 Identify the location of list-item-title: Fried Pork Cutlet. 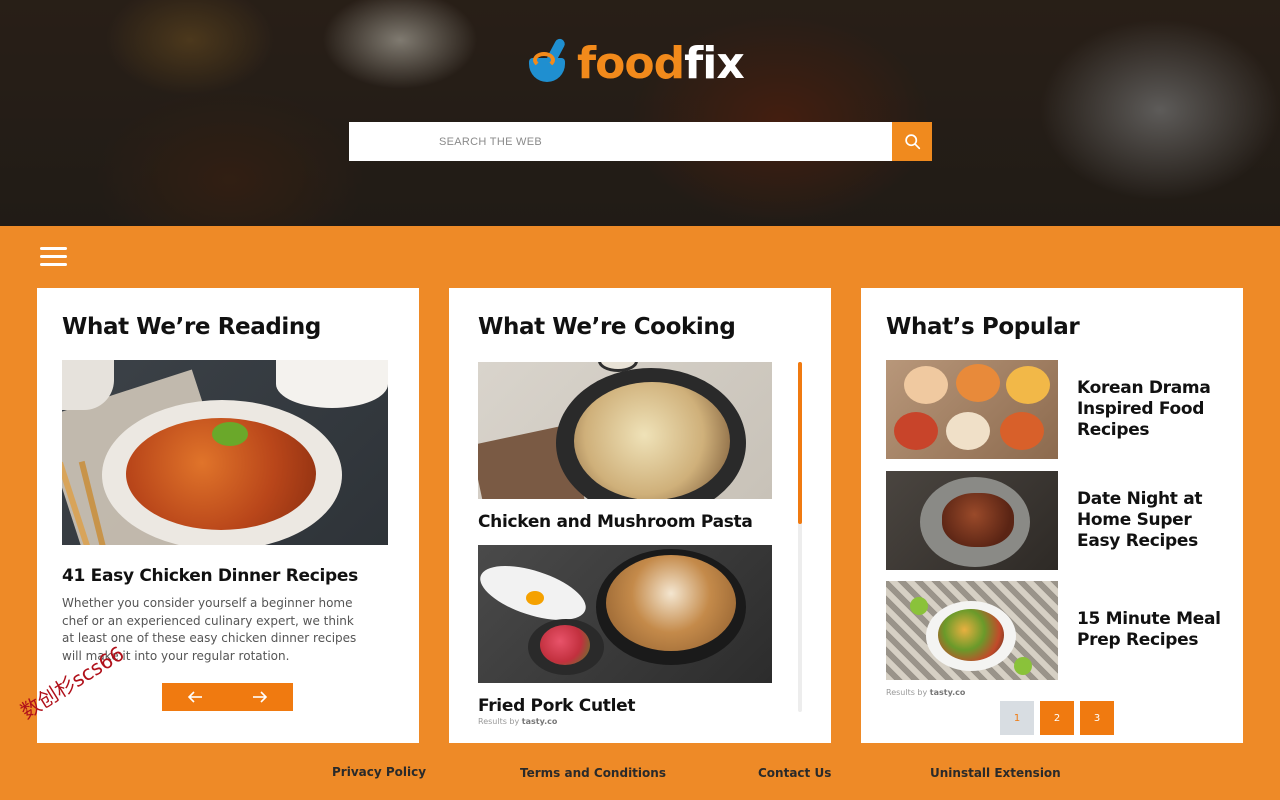
(557, 706).